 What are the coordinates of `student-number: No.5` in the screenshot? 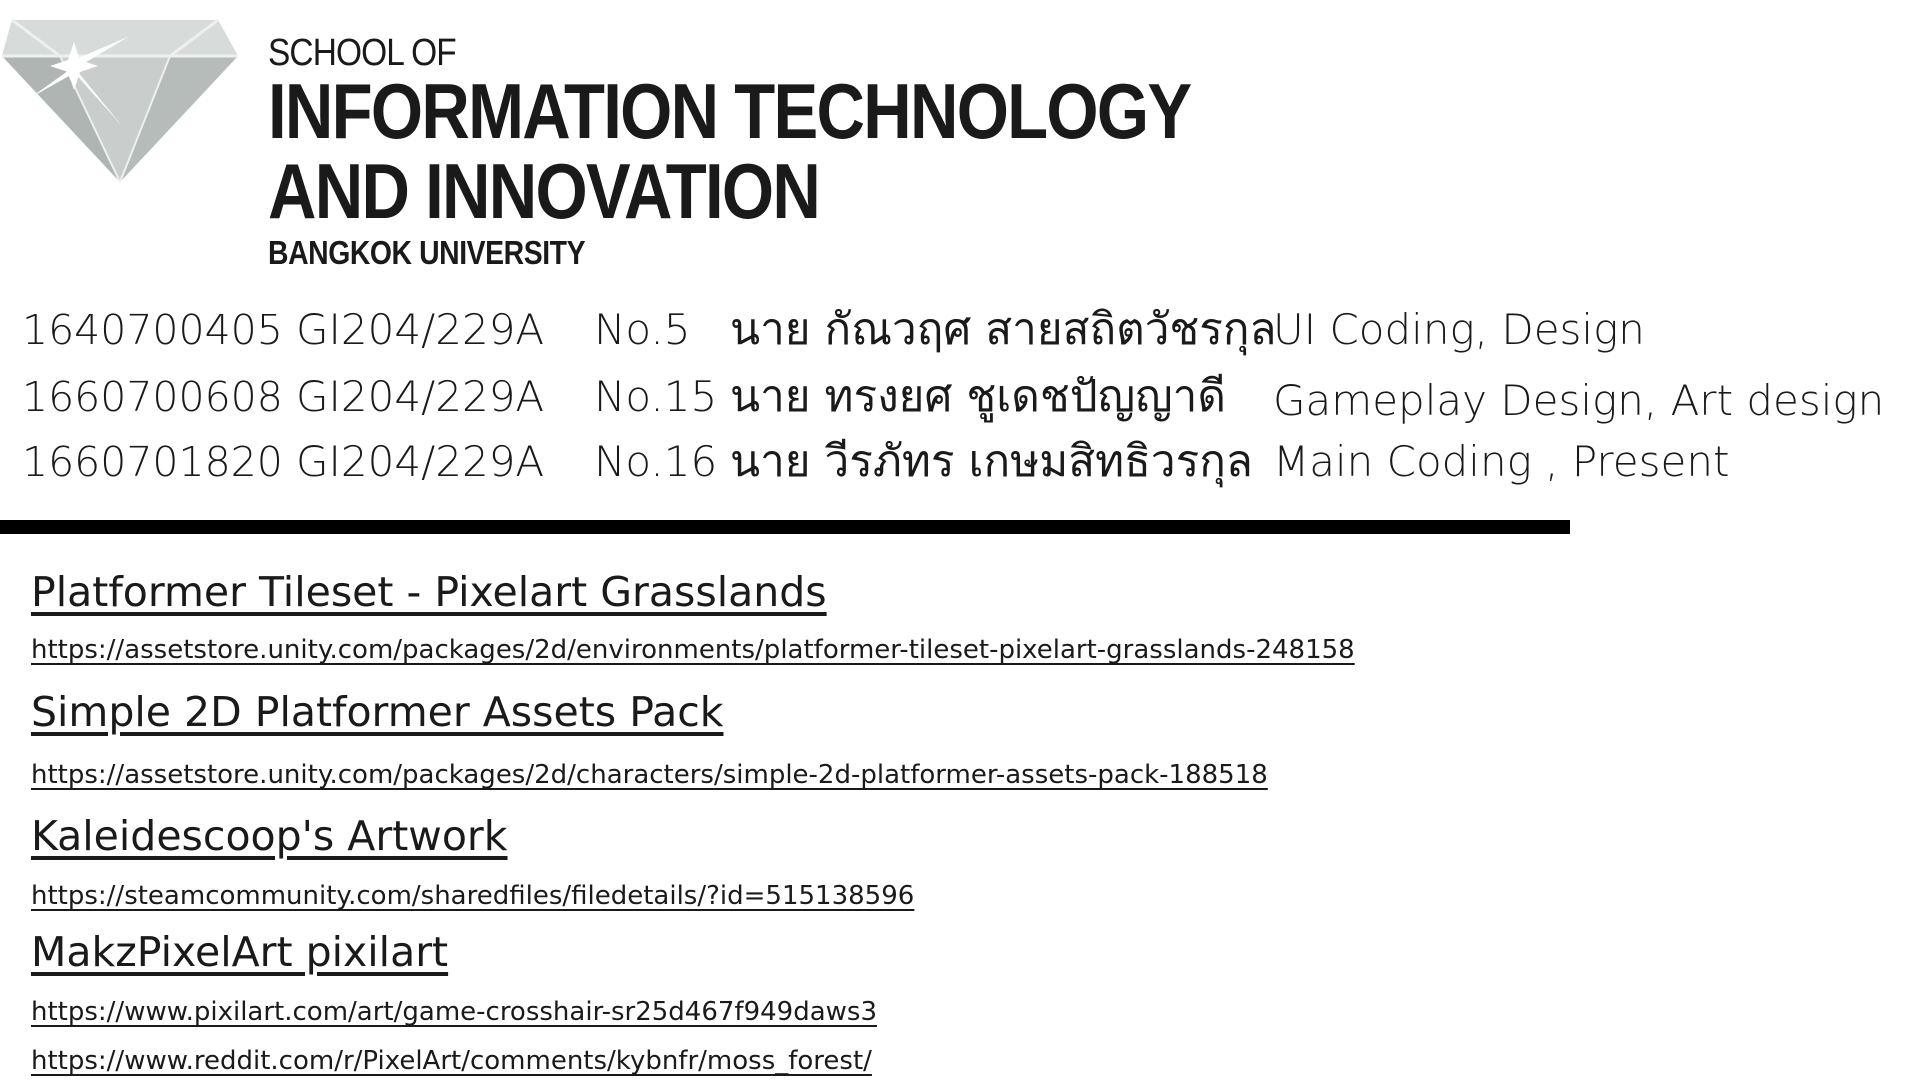 It's located at (642, 329).